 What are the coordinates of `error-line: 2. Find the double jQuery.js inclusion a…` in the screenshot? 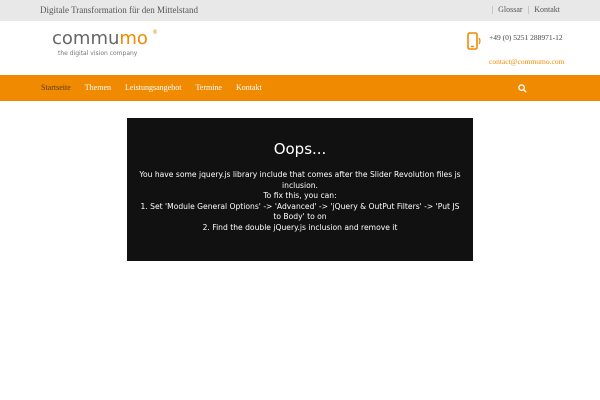 It's located at (300, 227).